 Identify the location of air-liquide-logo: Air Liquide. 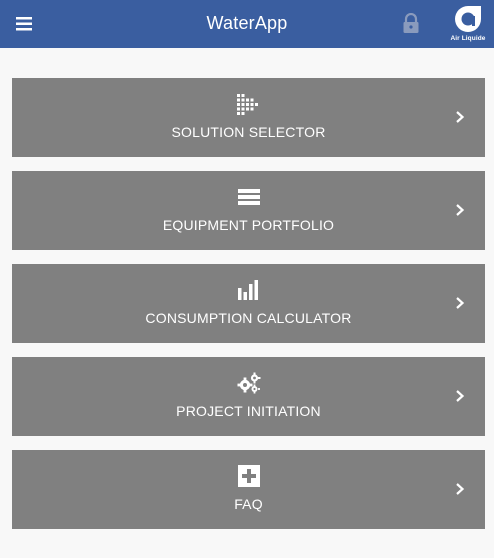
(468, 25).